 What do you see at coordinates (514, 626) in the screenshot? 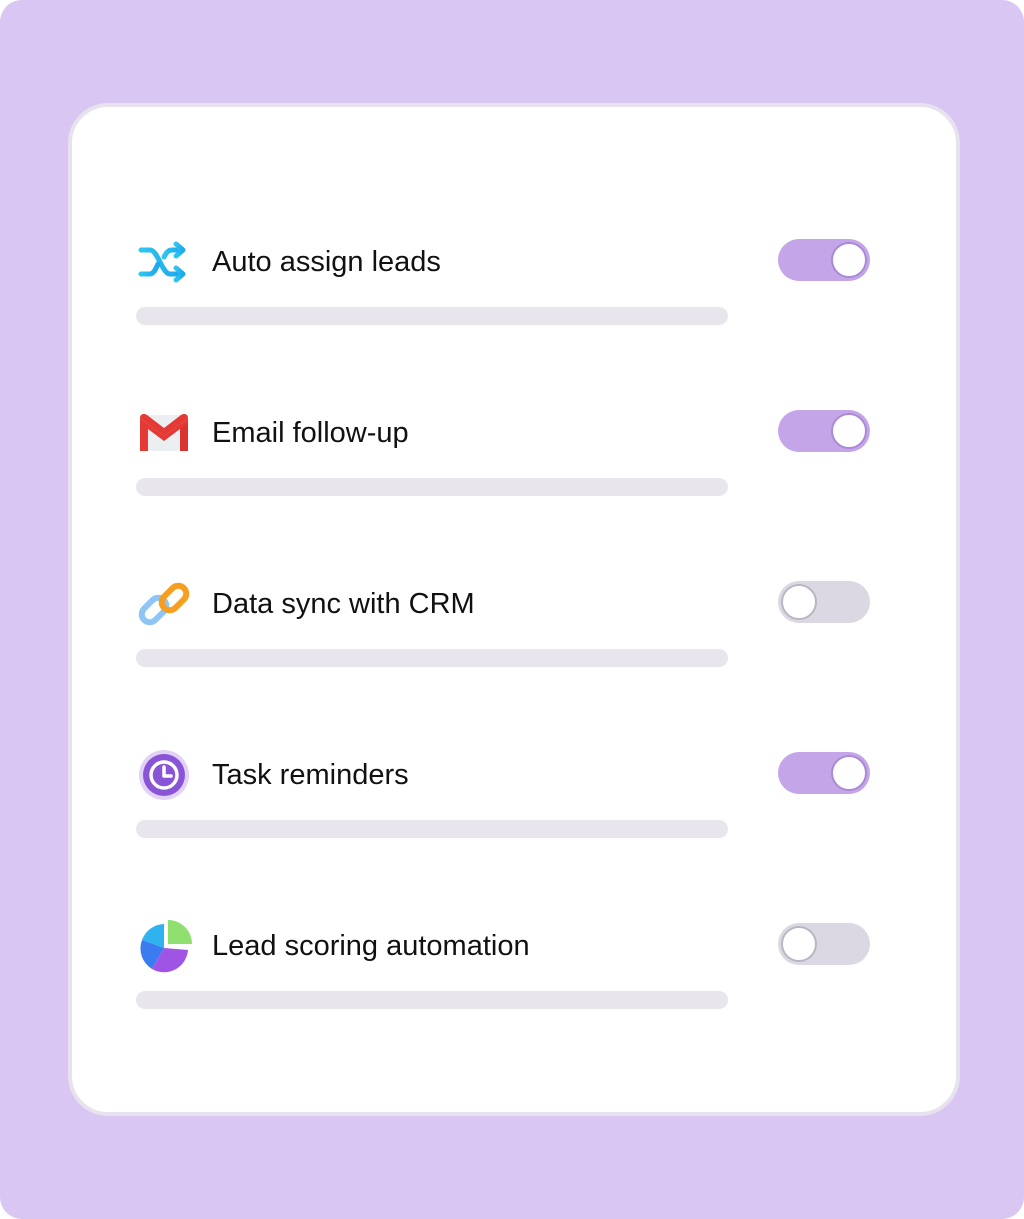
I see `setting-row-data-sync: Data sync with CRM` at bounding box center [514, 626].